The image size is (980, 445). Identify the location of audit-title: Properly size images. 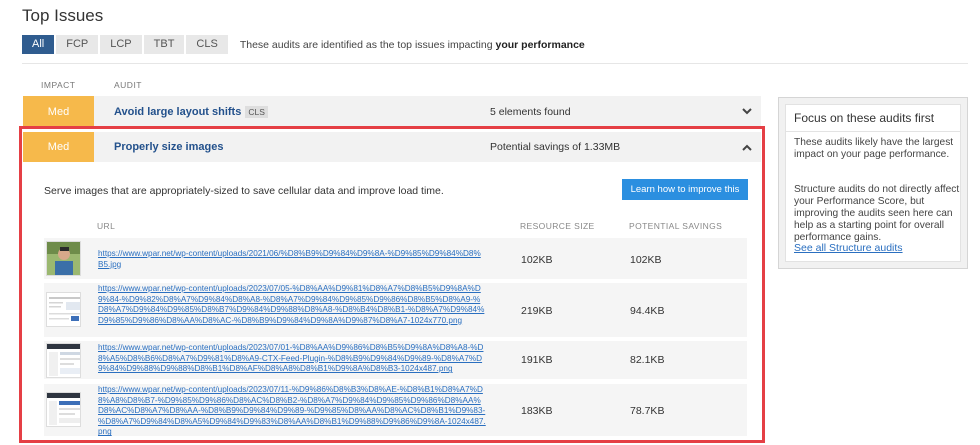
(169, 147).